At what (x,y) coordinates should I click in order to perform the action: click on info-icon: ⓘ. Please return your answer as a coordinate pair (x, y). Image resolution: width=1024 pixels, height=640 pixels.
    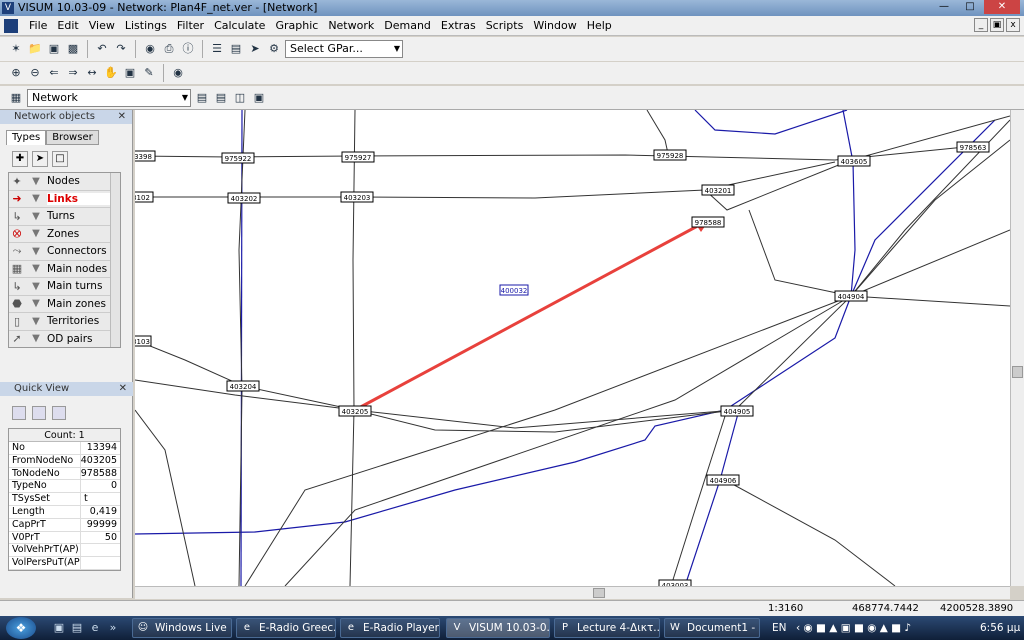
    Looking at the image, I should click on (188, 49).